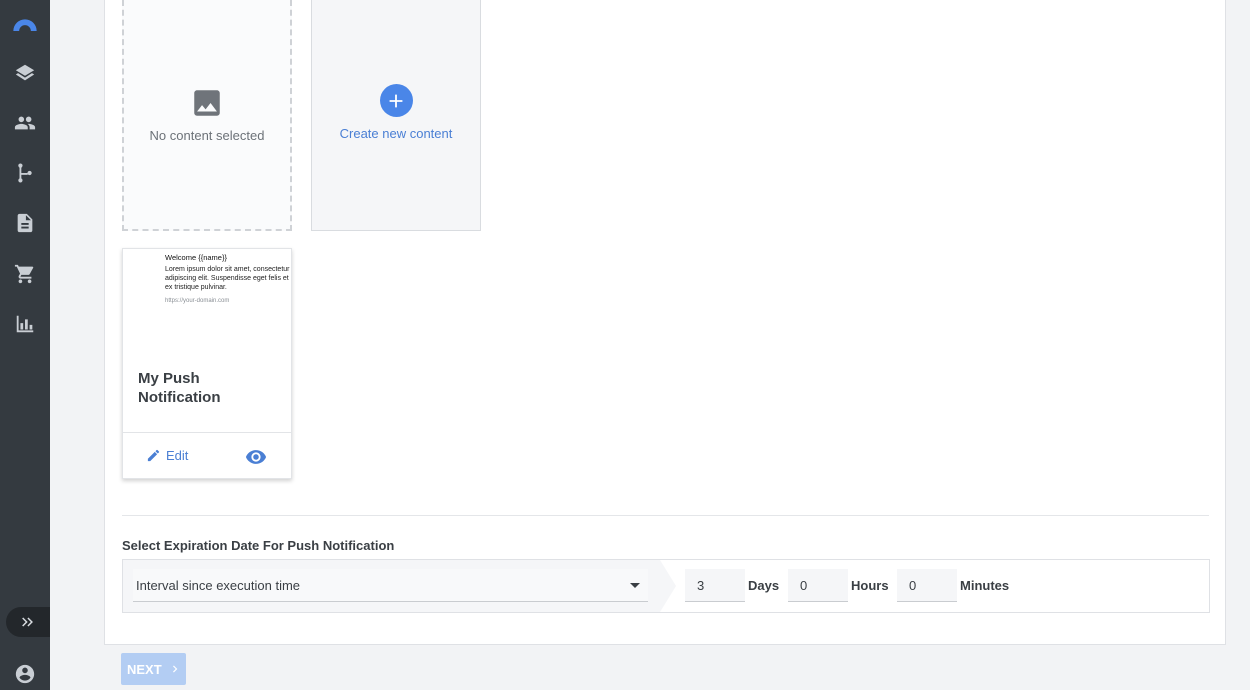 The width and height of the screenshot is (1250, 690). I want to click on double-chevron-right-icon, so click(28, 622).